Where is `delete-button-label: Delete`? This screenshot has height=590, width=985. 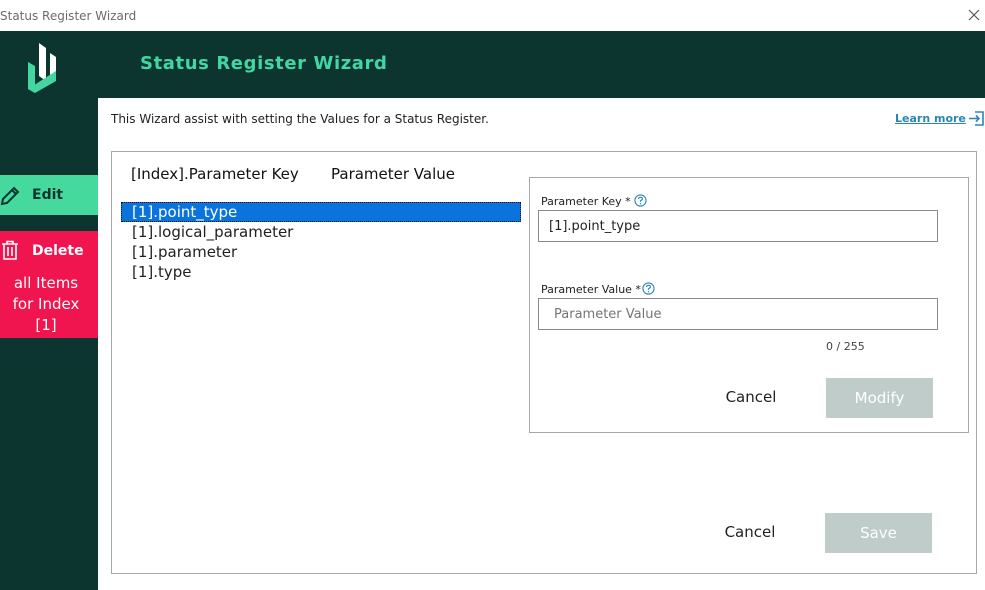 delete-button-label: Delete is located at coordinates (58, 251).